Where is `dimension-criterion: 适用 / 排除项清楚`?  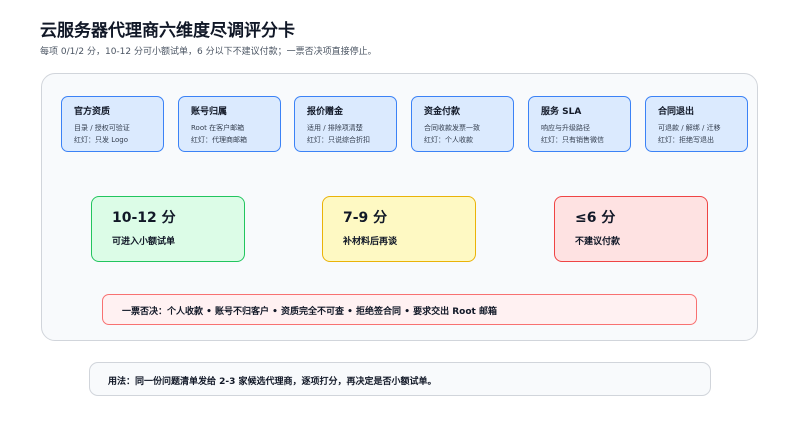
dimension-criterion: 适用 / 排除项清楚 is located at coordinates (335, 128).